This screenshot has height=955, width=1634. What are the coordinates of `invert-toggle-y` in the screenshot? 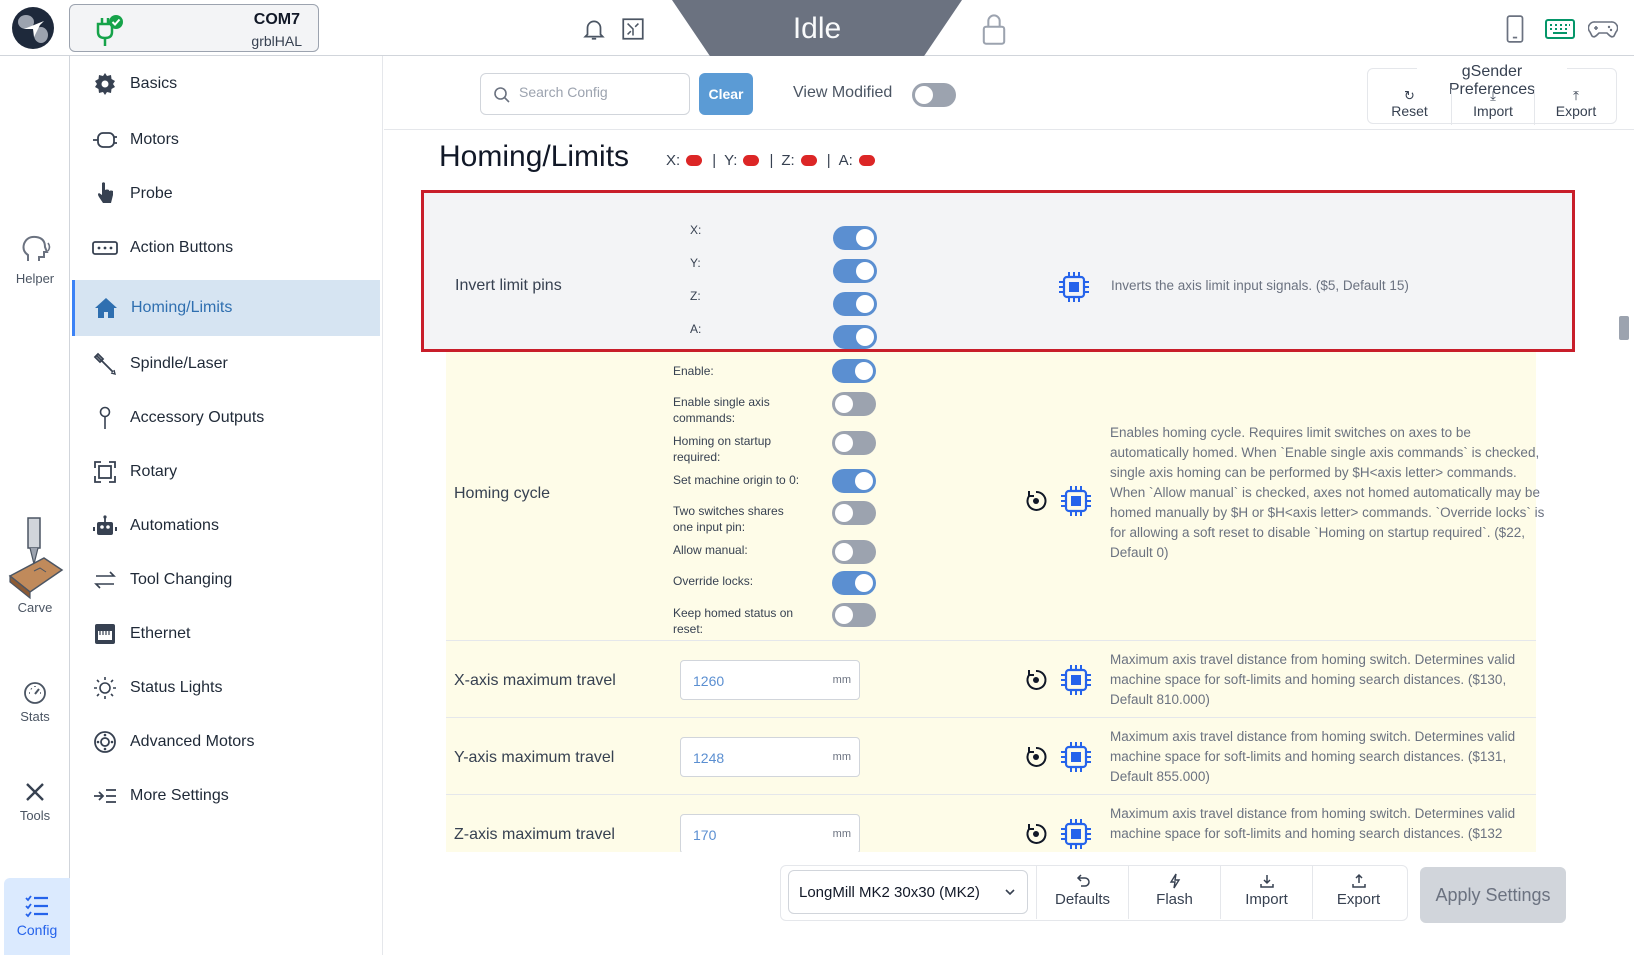 It's located at (855, 271).